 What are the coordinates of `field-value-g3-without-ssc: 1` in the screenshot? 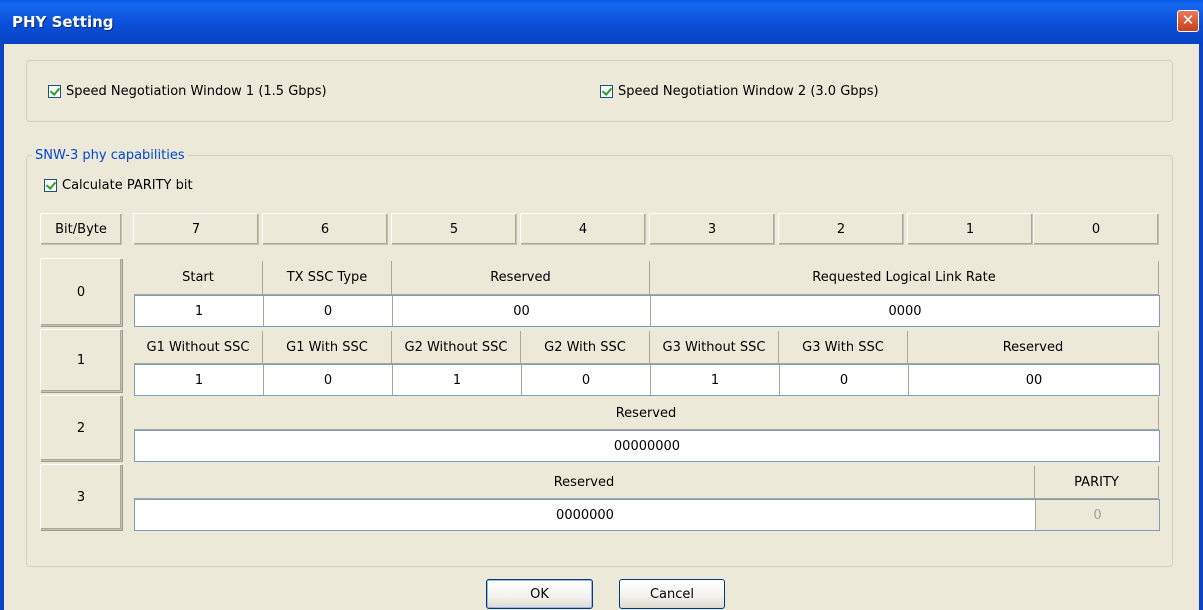 It's located at (715, 380).